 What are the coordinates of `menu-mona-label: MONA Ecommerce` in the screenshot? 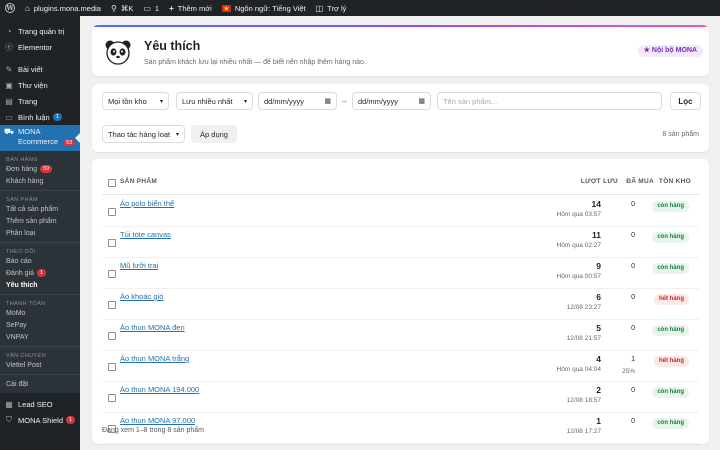 It's located at (38, 136).